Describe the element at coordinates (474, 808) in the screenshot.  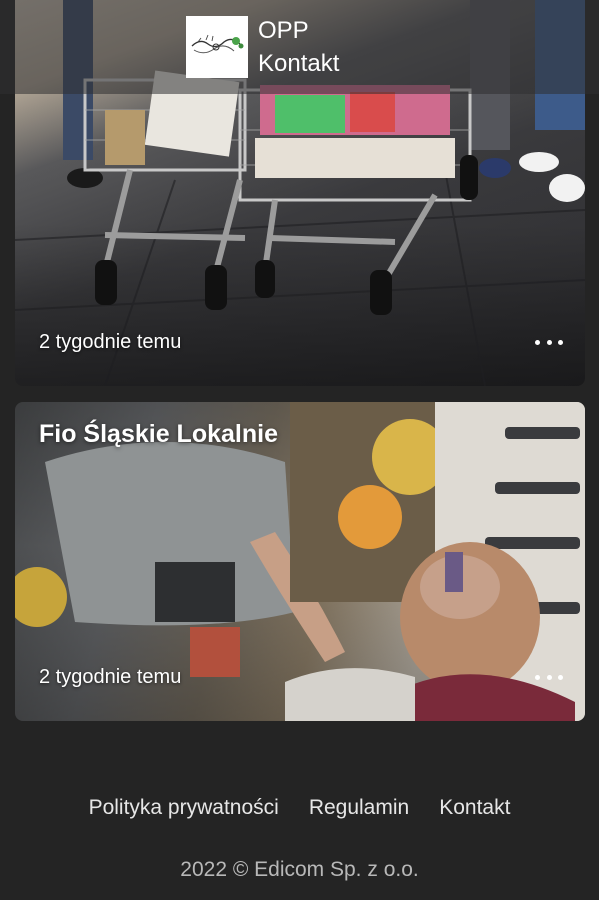
I see `footer-link-contact: Kontakt` at that location.